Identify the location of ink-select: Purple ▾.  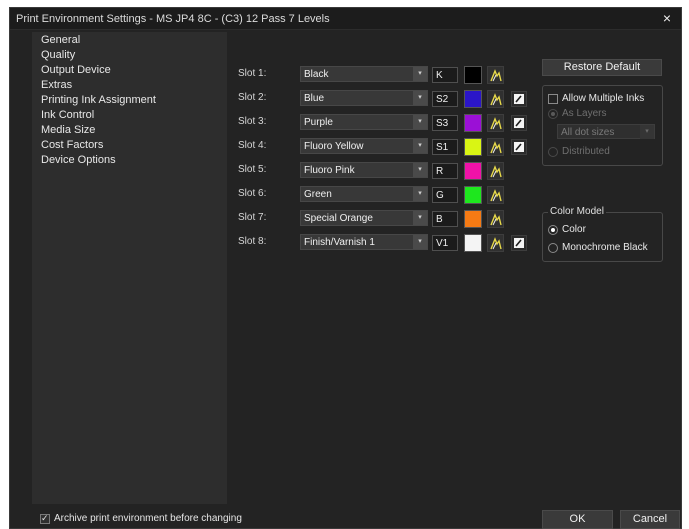
(364, 122).